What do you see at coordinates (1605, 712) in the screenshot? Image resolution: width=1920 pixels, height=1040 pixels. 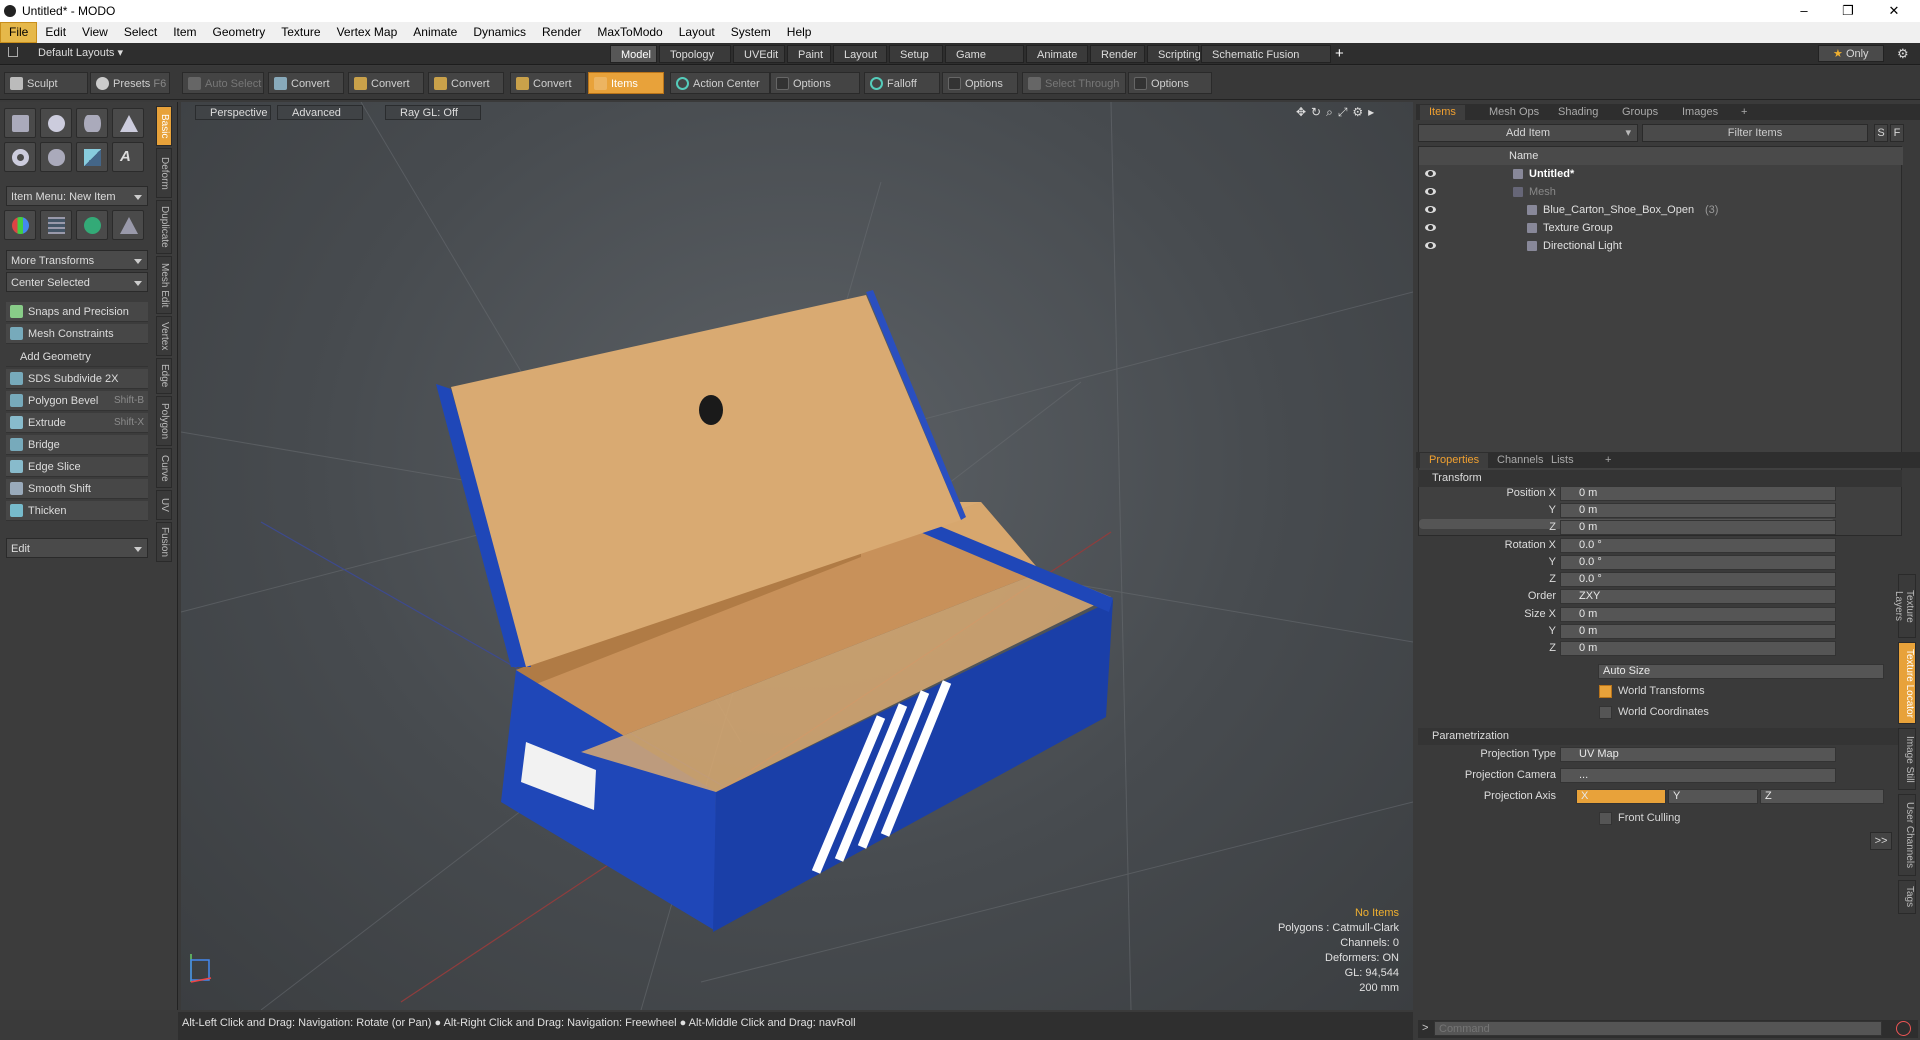 I see `world-coordinates-checkbox` at bounding box center [1605, 712].